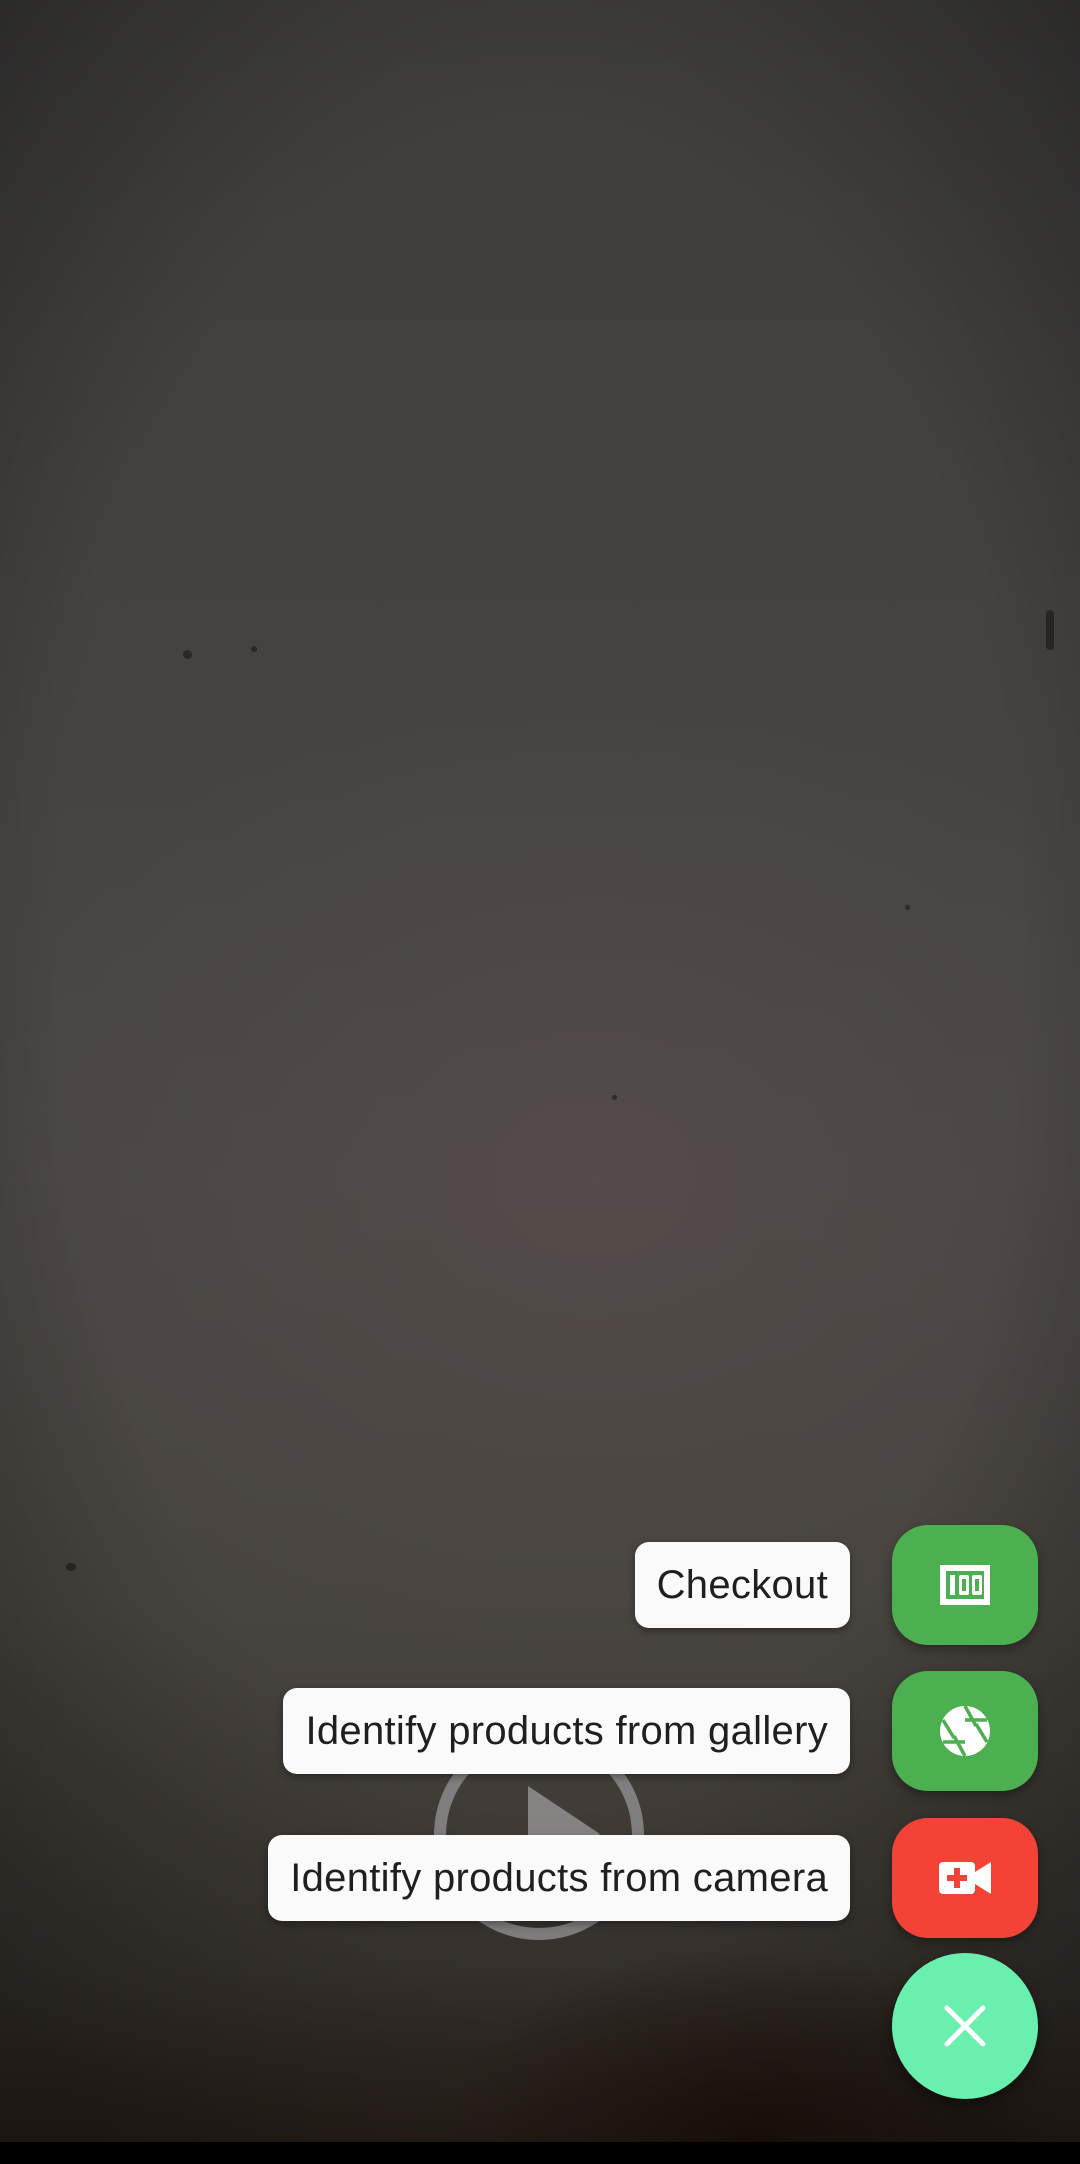 The width and height of the screenshot is (1080, 2164). I want to click on checkout-button, so click(965, 1585).